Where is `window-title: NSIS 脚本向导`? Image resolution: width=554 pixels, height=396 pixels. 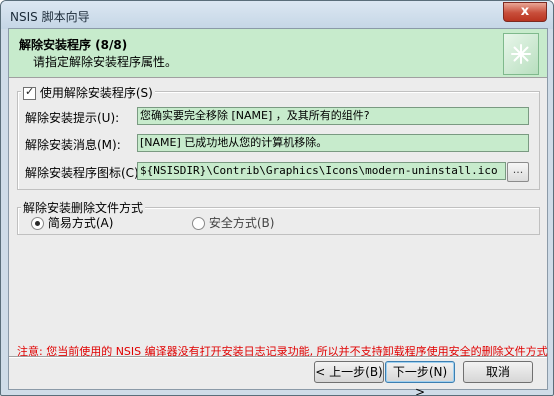
window-title: NSIS 脚本向导 is located at coordinates (50, 17).